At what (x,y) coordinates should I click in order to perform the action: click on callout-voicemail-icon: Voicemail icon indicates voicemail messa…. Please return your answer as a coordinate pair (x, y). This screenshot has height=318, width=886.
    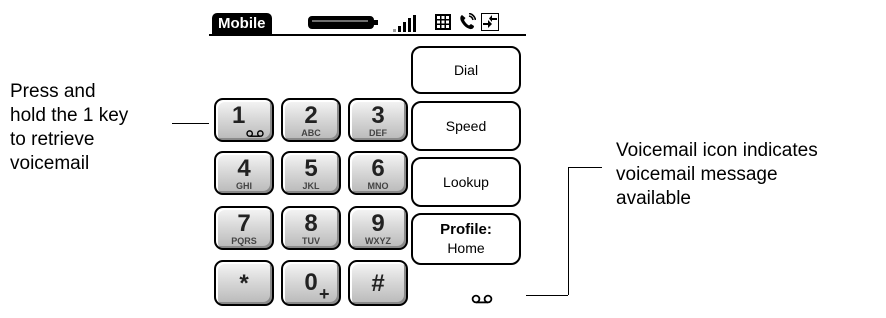
    Looking at the image, I should click on (717, 174).